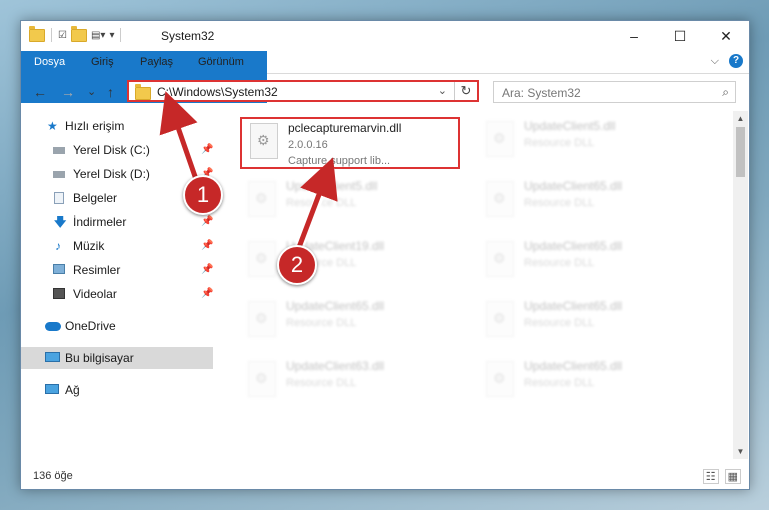  I want to click on customize-icon: ▤▾, so click(98, 35).